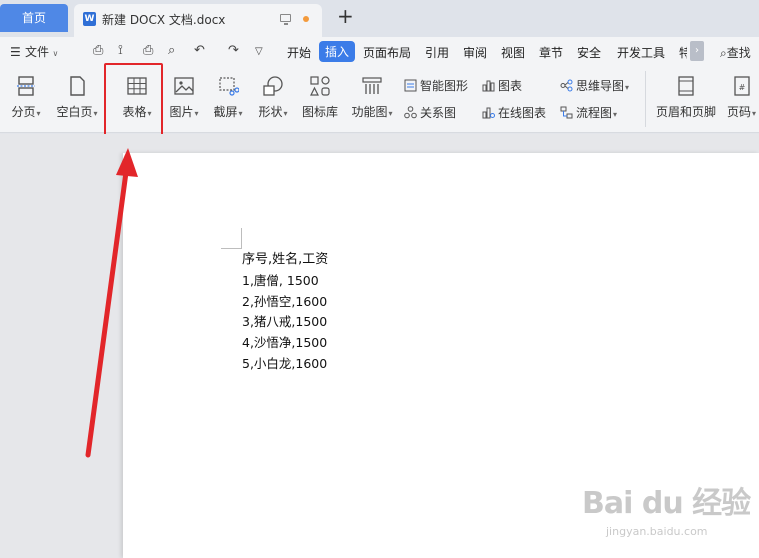 The height and width of the screenshot is (558, 759). What do you see at coordinates (657, 531) in the screenshot?
I see `watermark-url: jingyan.baidu.com` at bounding box center [657, 531].